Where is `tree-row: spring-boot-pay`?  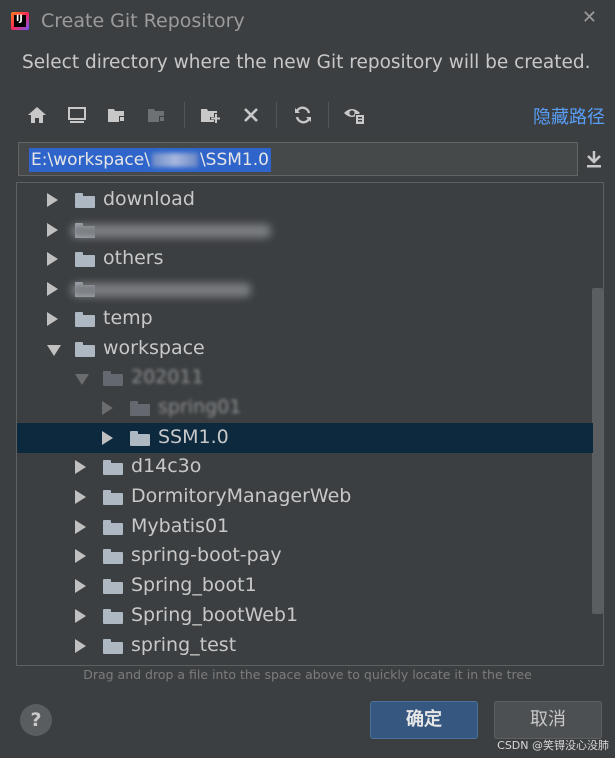 tree-row: spring-boot-pay is located at coordinates (305, 556).